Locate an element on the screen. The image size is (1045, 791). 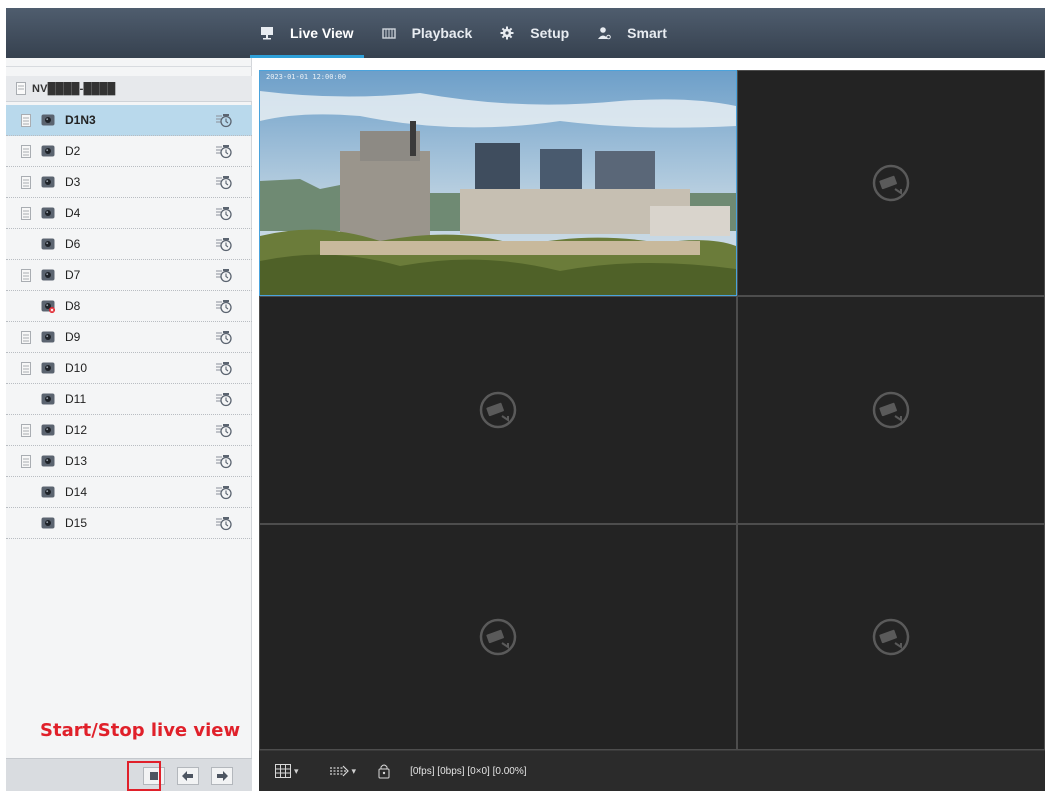
camera-row: D6 is located at coordinates (129, 244).